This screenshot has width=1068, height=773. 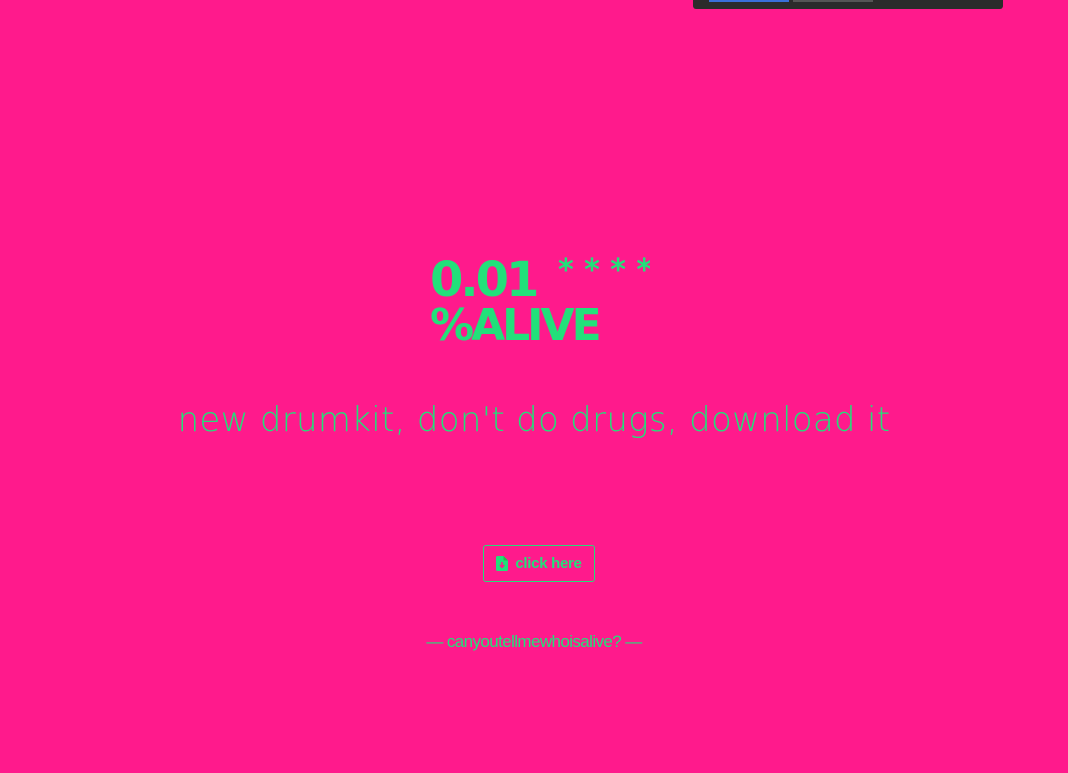 I want to click on file-download-icon, so click(x=502, y=563).